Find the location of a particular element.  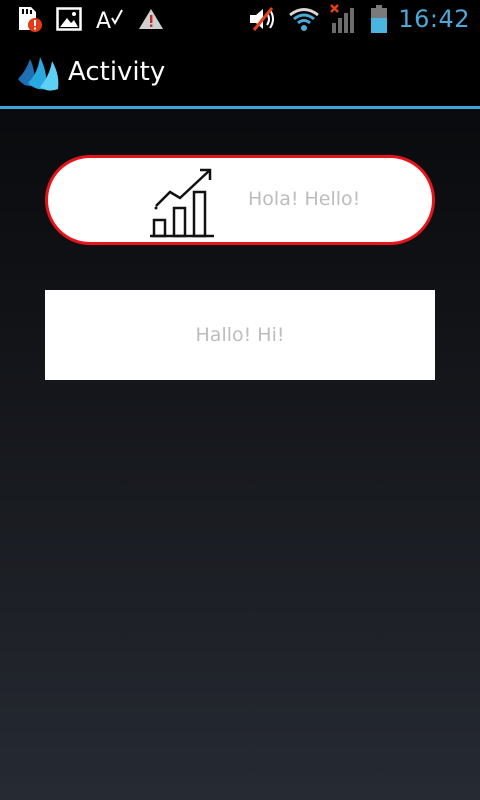

hola-hello-button: Hola! Hello! is located at coordinates (240, 200).